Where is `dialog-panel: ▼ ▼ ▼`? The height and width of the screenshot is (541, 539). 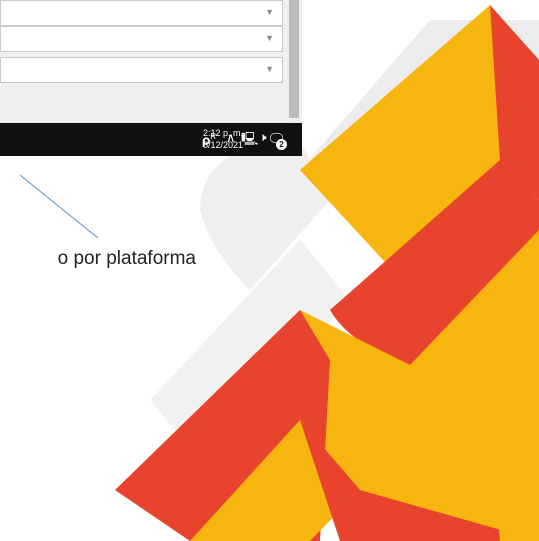
dialog-panel: ▼ ▼ ▼ is located at coordinates (143, 61).